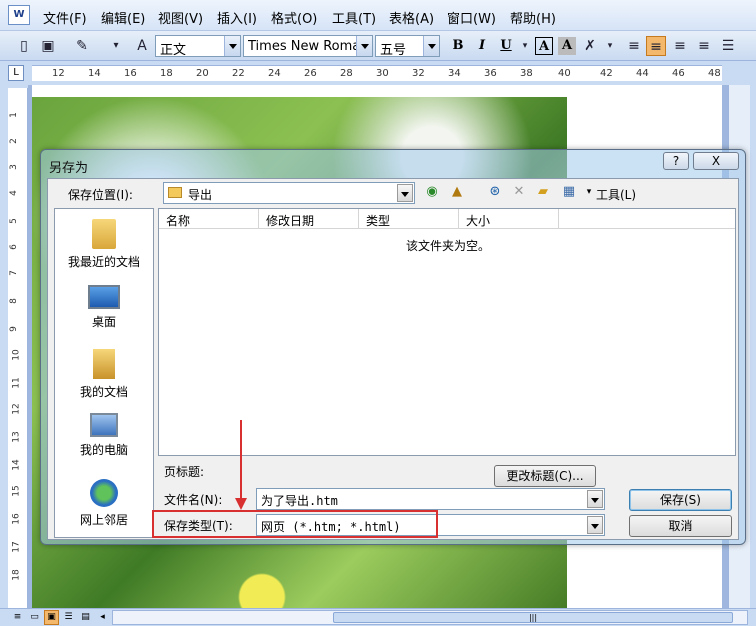 Image resolution: width=756 pixels, height=626 pixels. Describe the element at coordinates (104, 244) in the screenshot. I see `place-recent: 我最近的文档` at that location.